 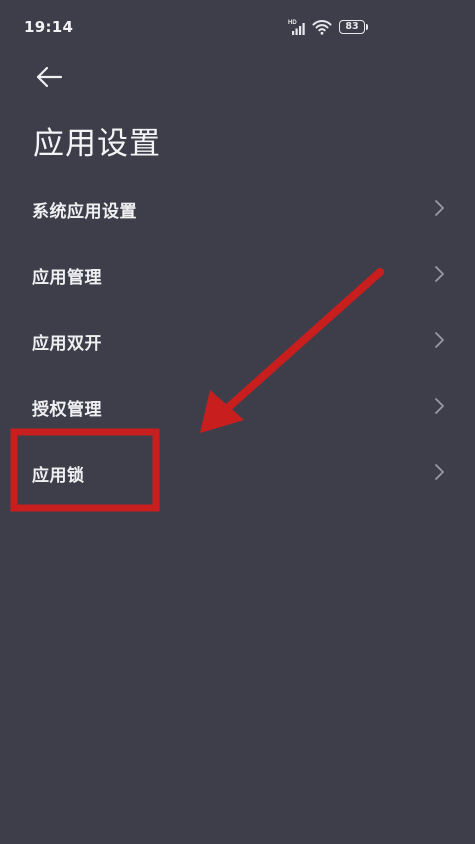 What do you see at coordinates (296, 27) in the screenshot?
I see `signal-icon: HD` at bounding box center [296, 27].